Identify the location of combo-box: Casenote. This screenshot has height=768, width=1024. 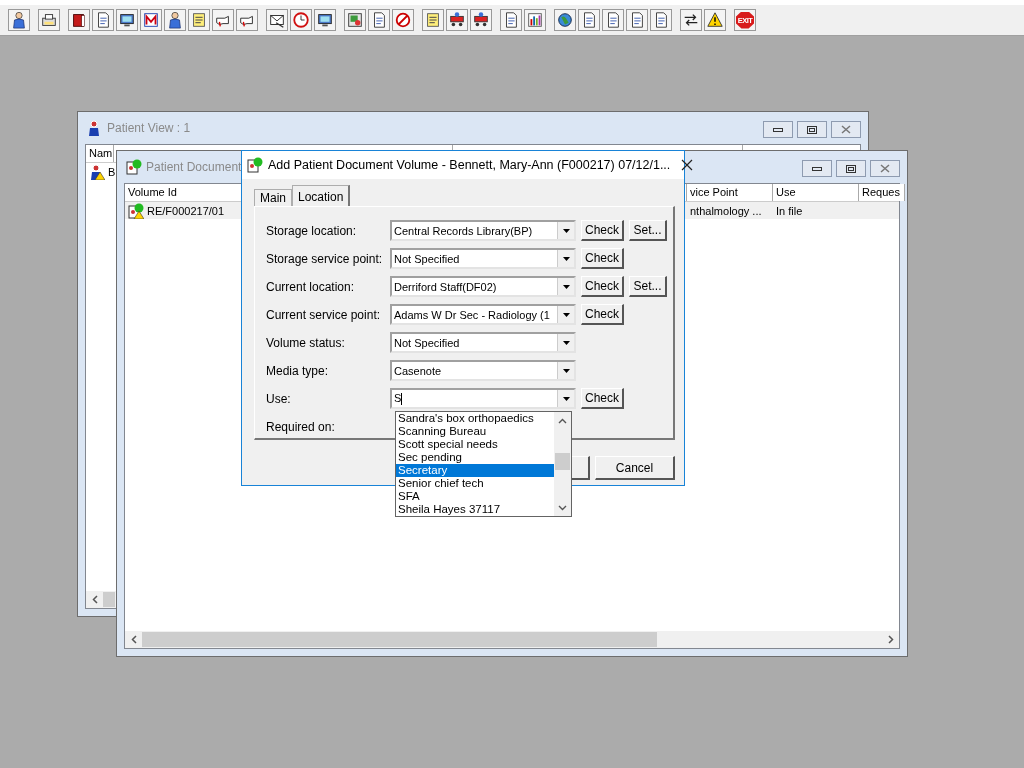
(483, 370).